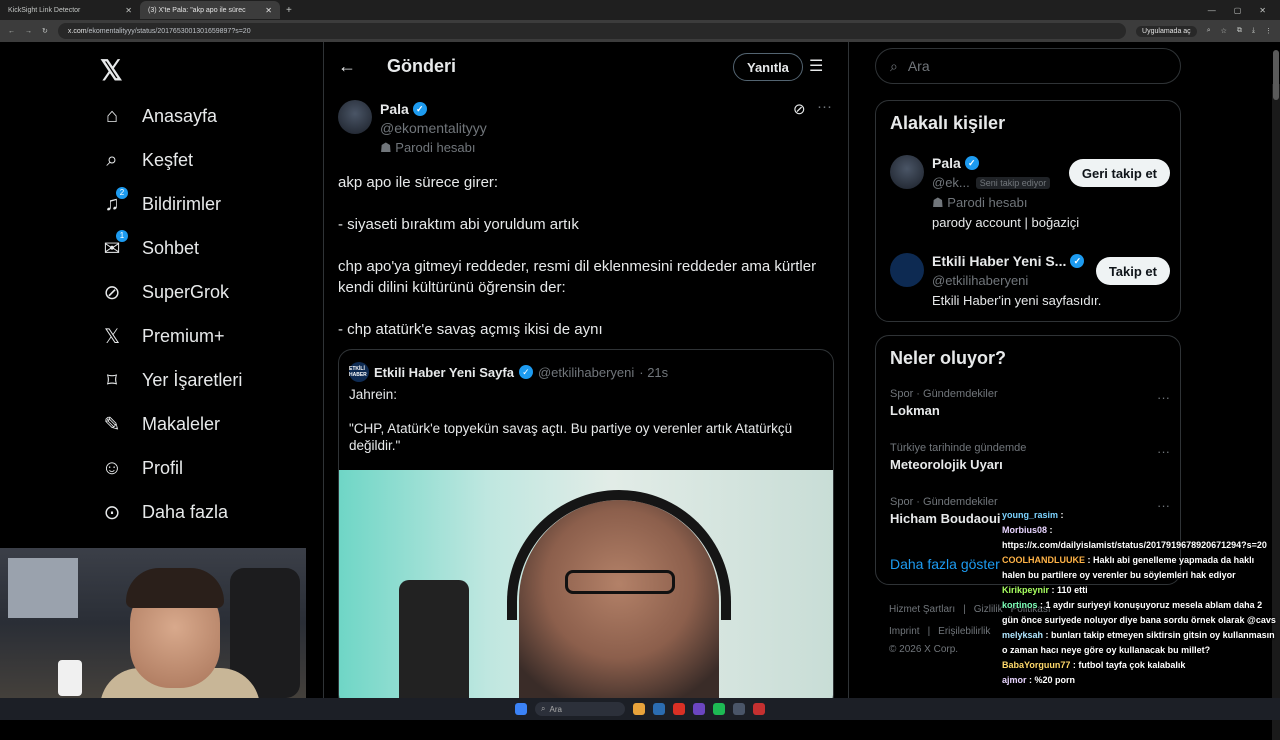 The image size is (1280, 740). I want to click on windows-start-icon, so click(521, 709).